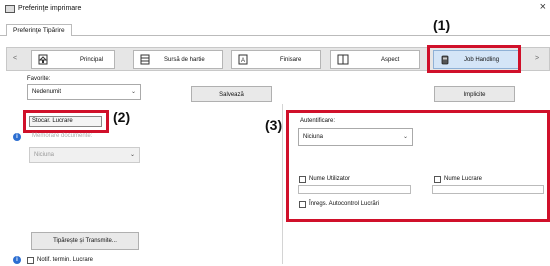 This screenshot has height=266, width=550. I want to click on finishing-icon: A, so click(243, 59).